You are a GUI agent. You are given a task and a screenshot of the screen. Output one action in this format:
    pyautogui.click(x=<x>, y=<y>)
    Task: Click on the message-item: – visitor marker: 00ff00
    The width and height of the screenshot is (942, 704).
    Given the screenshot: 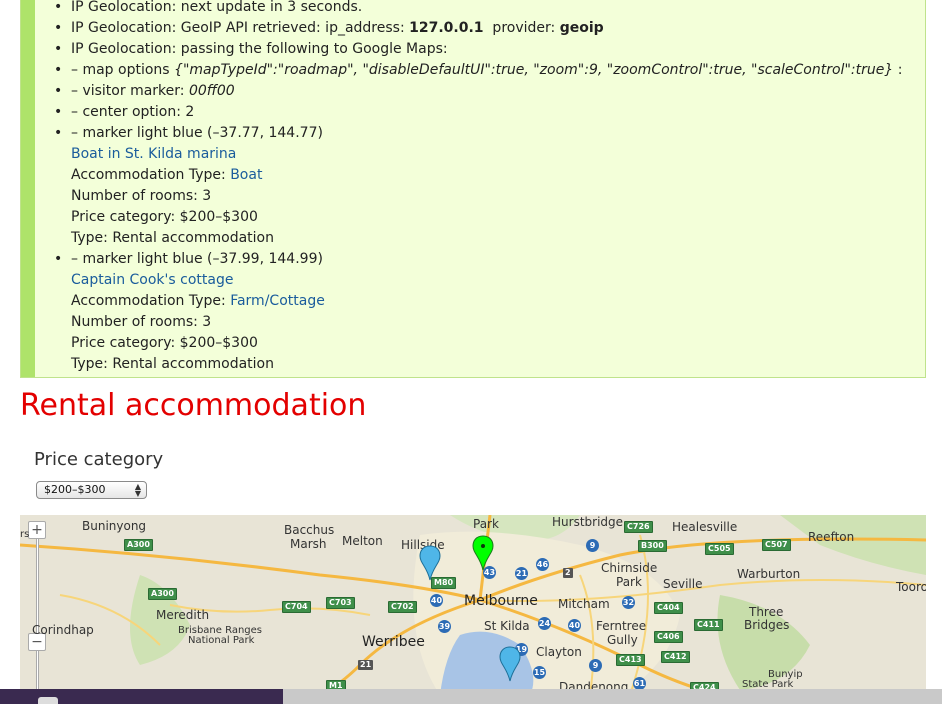 What is the action you would take?
    pyautogui.click(x=478, y=91)
    